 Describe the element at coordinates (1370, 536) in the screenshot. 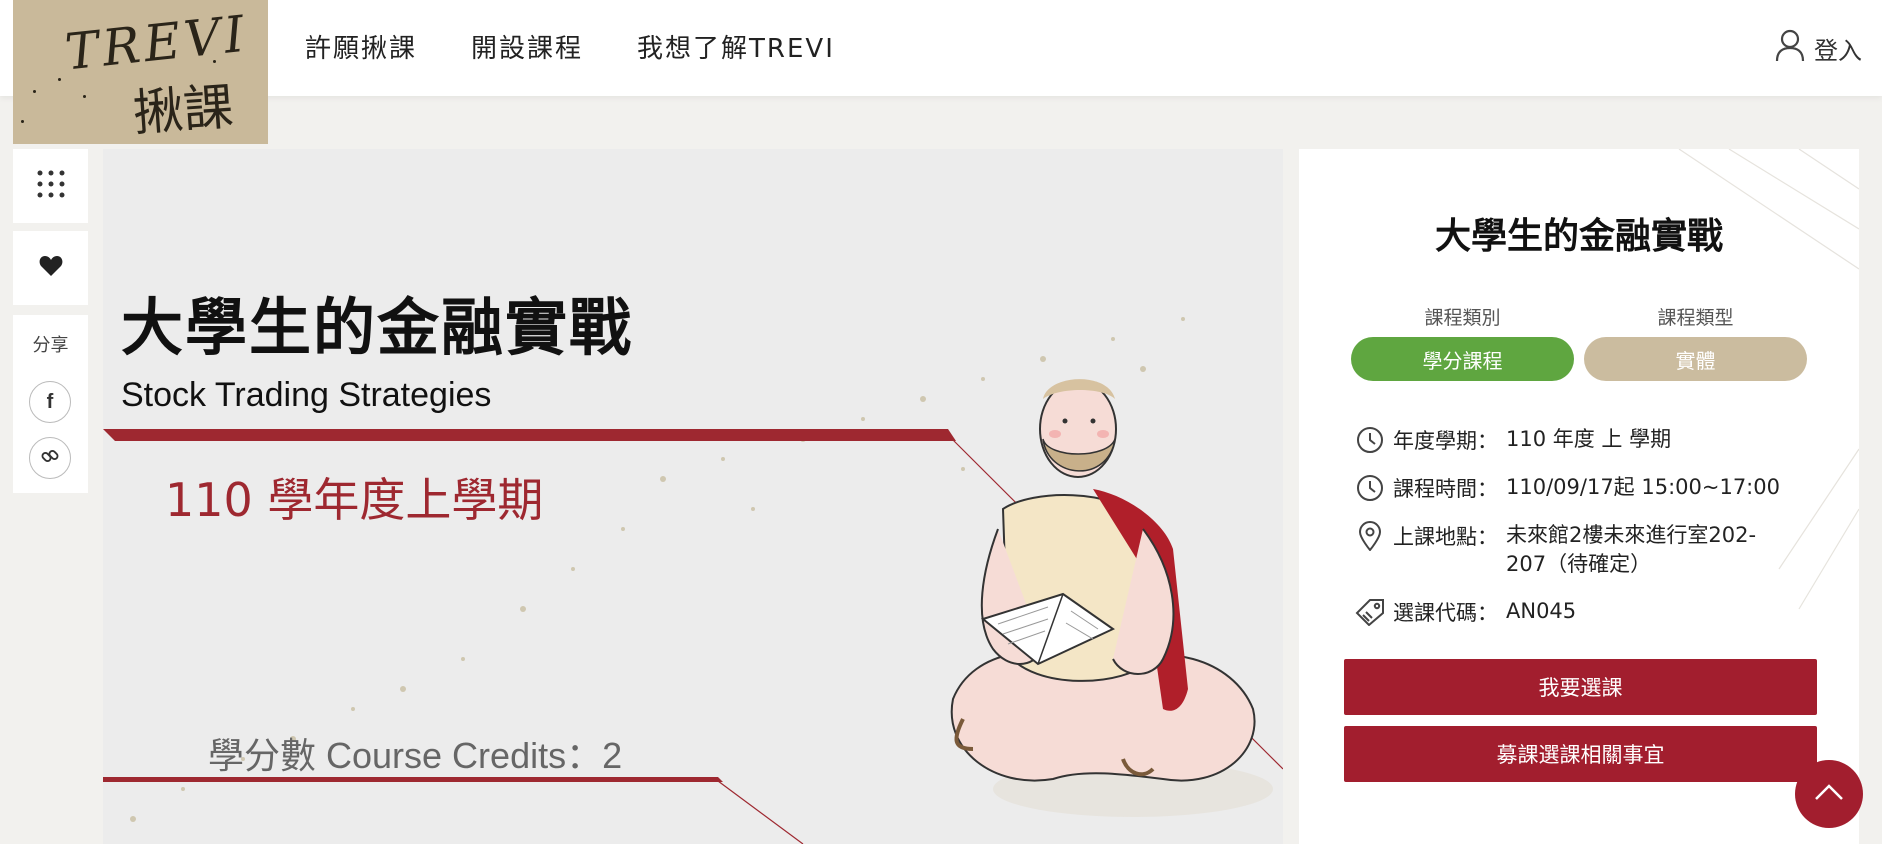

I see `location-pin-icon` at that location.